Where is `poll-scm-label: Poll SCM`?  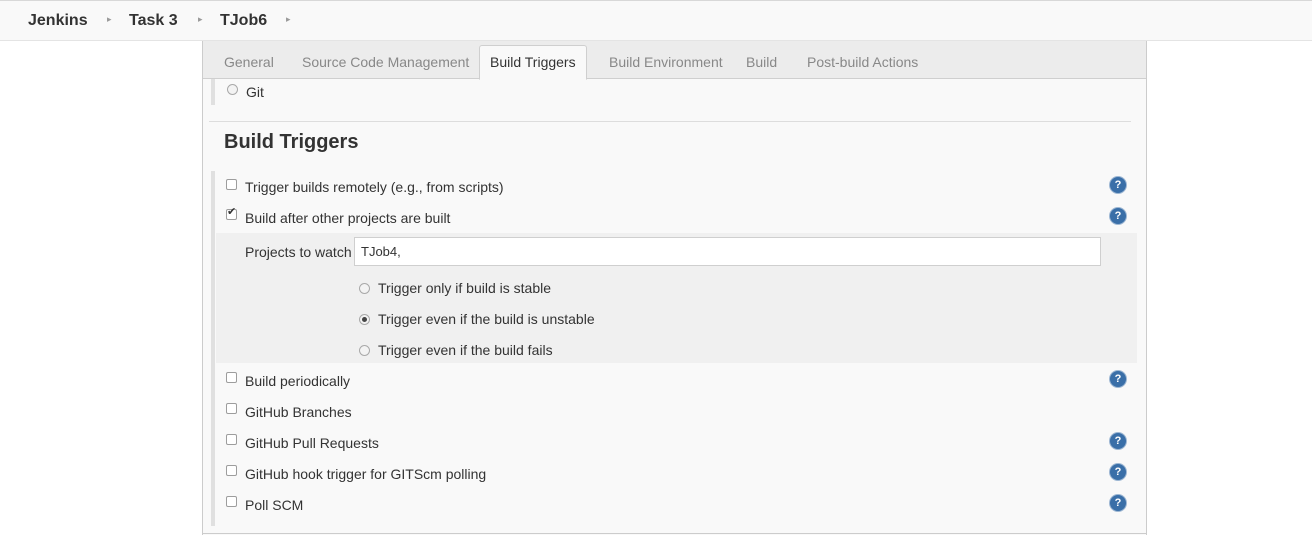
poll-scm-label: Poll SCM is located at coordinates (274, 505).